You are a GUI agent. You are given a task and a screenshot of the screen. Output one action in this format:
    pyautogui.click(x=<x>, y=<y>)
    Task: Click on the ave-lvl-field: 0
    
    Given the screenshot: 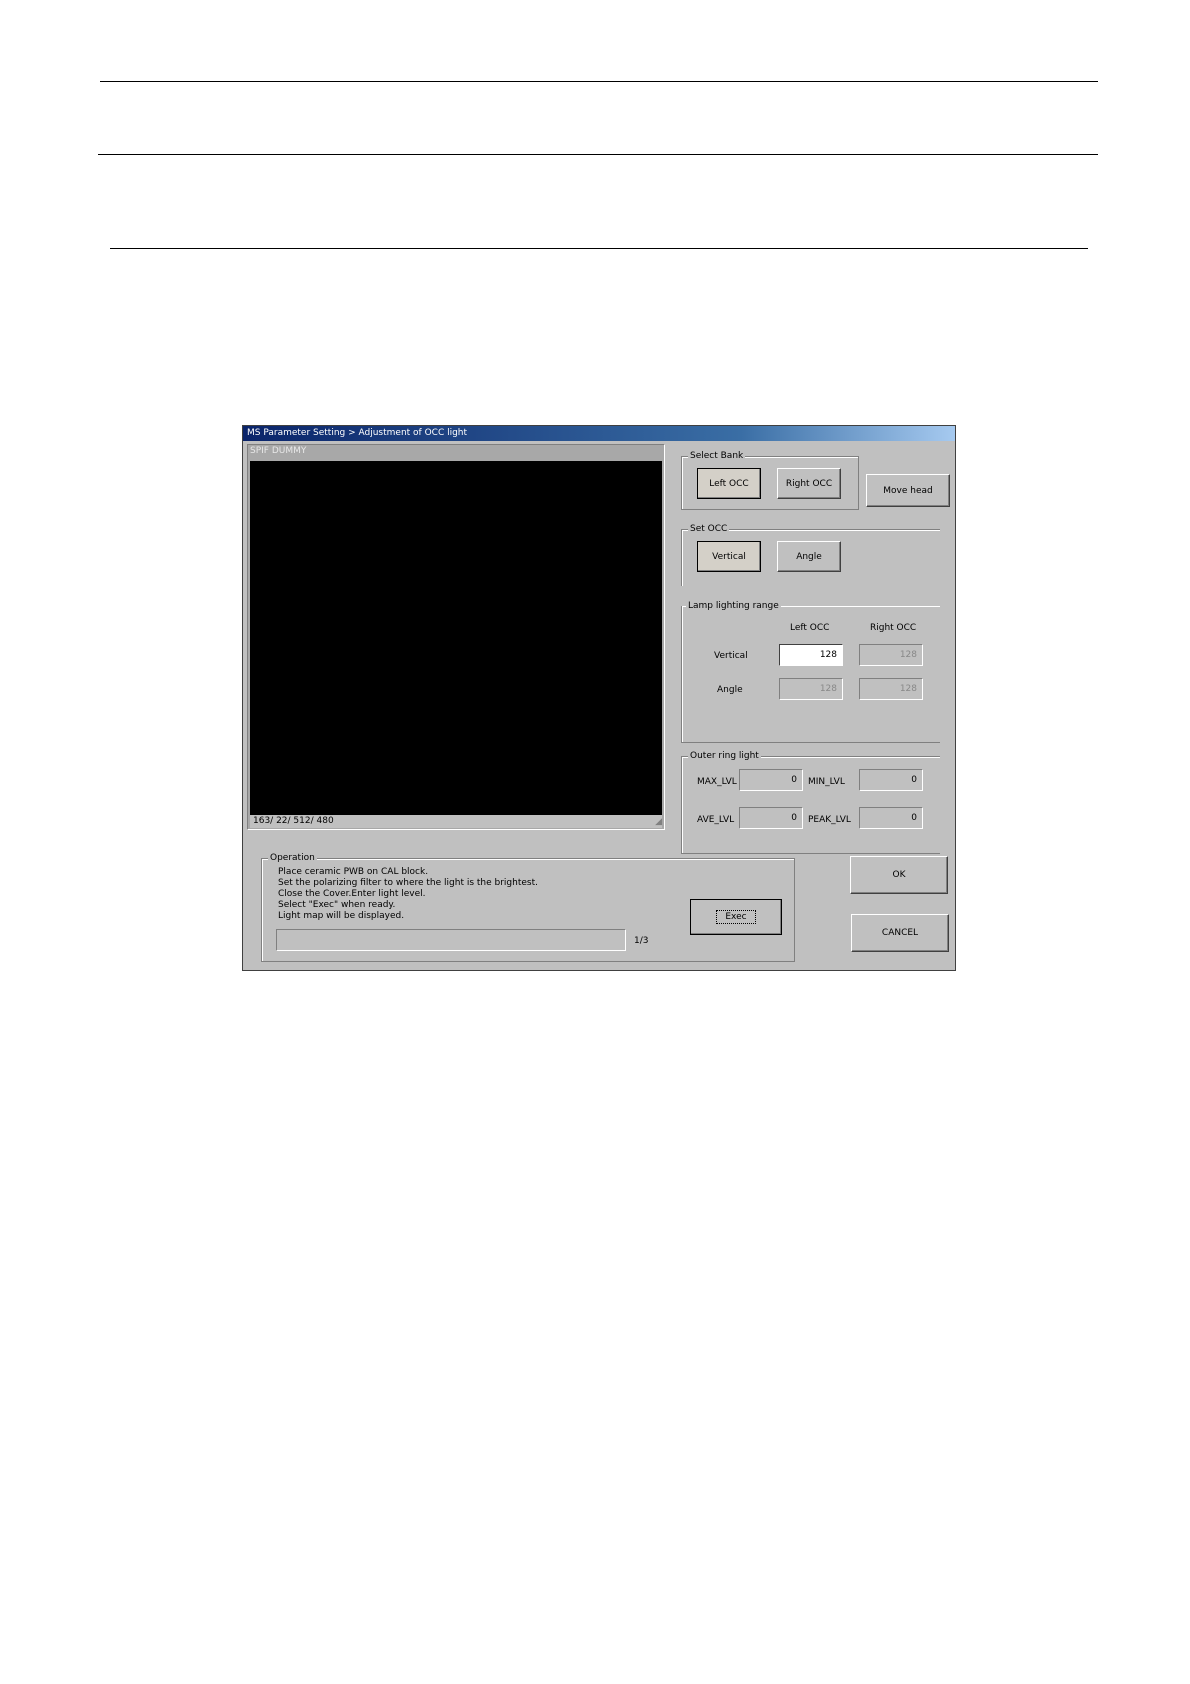 What is the action you would take?
    pyautogui.click(x=771, y=818)
    